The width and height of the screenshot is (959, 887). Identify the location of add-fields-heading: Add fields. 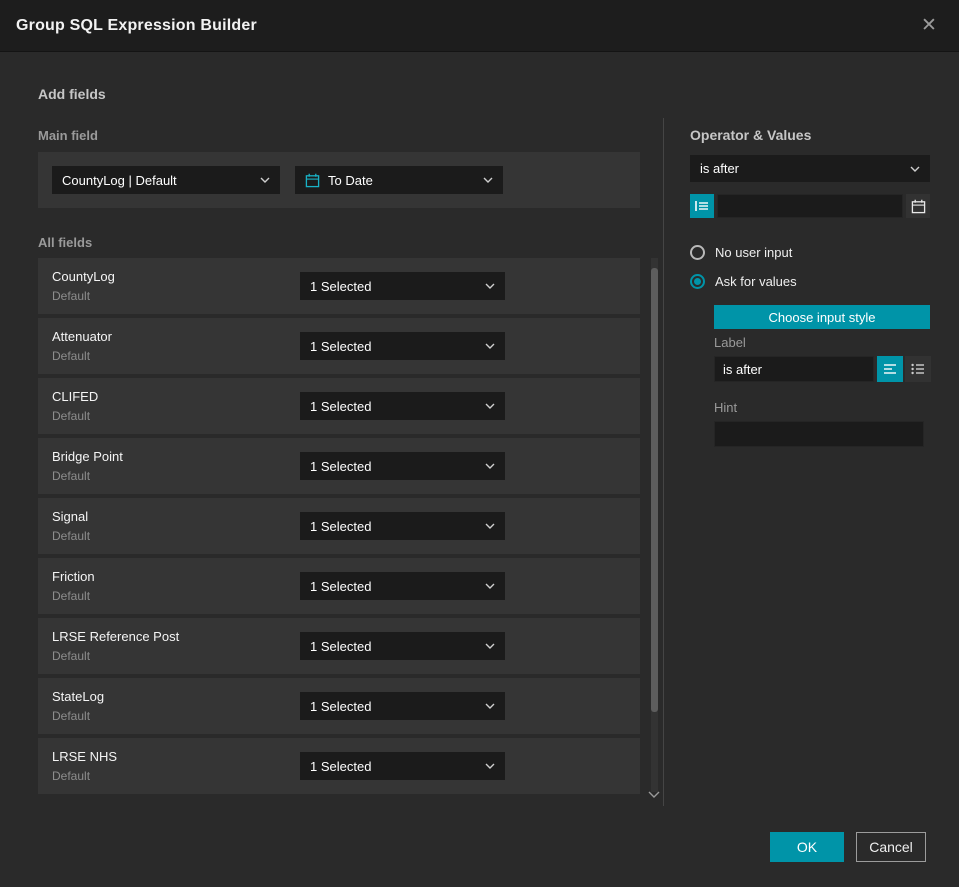
(72, 94).